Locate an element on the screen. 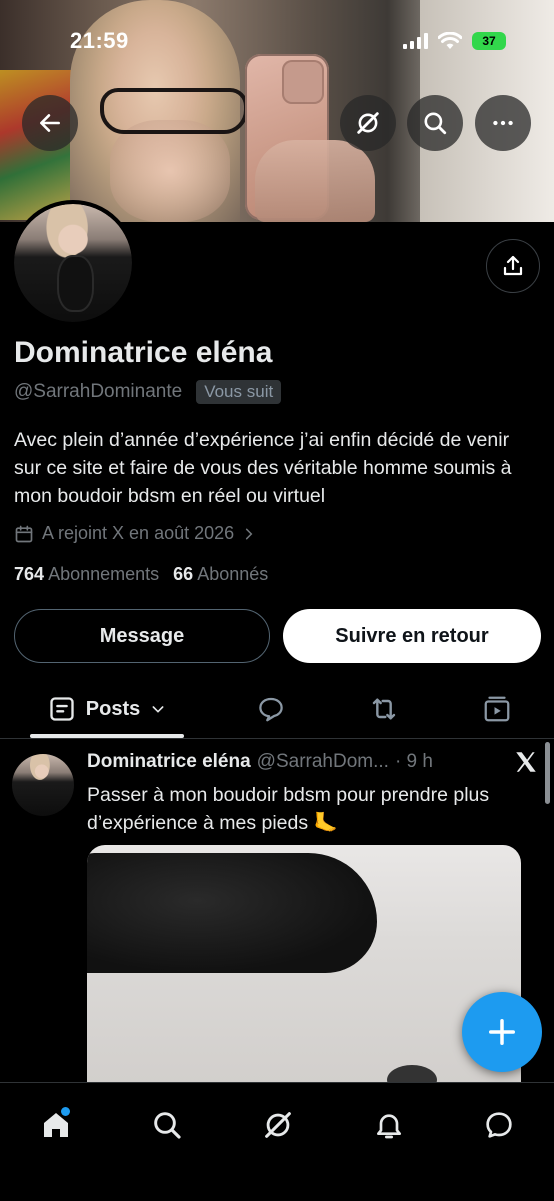 The height and width of the screenshot is (1201, 554). grok-button is located at coordinates (368, 123).